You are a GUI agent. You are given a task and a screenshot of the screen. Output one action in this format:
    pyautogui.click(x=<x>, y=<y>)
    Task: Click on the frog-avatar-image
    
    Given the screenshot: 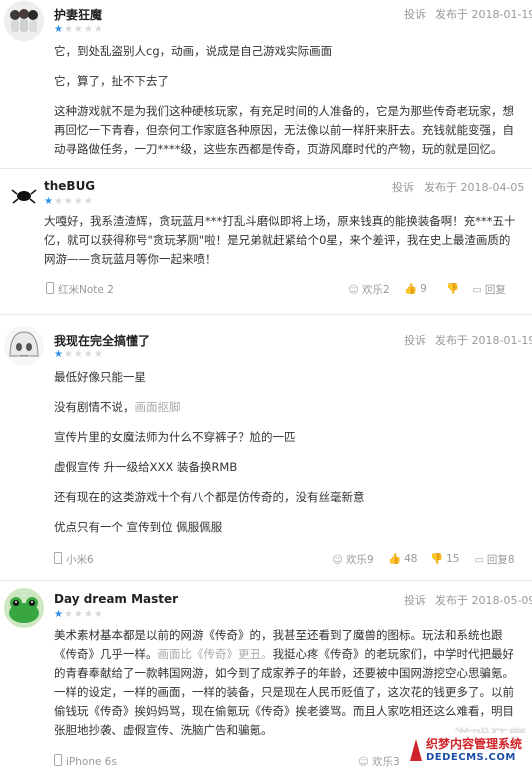 What is the action you would take?
    pyautogui.click(x=24, y=608)
    